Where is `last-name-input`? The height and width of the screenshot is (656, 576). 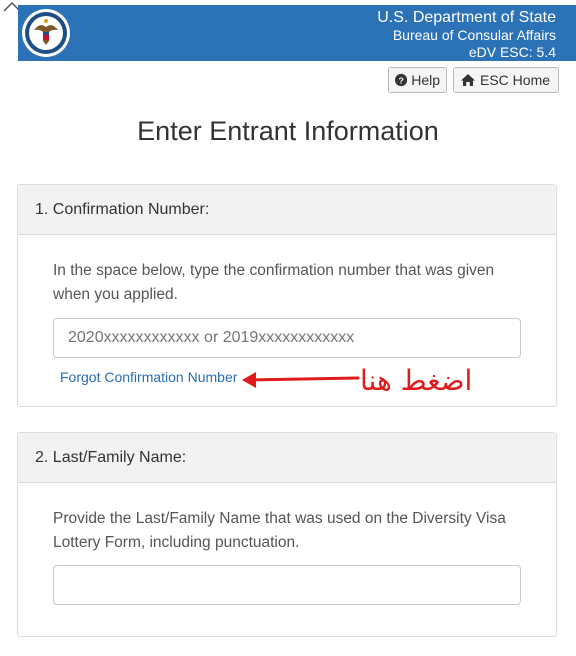 last-name-input is located at coordinates (287, 585).